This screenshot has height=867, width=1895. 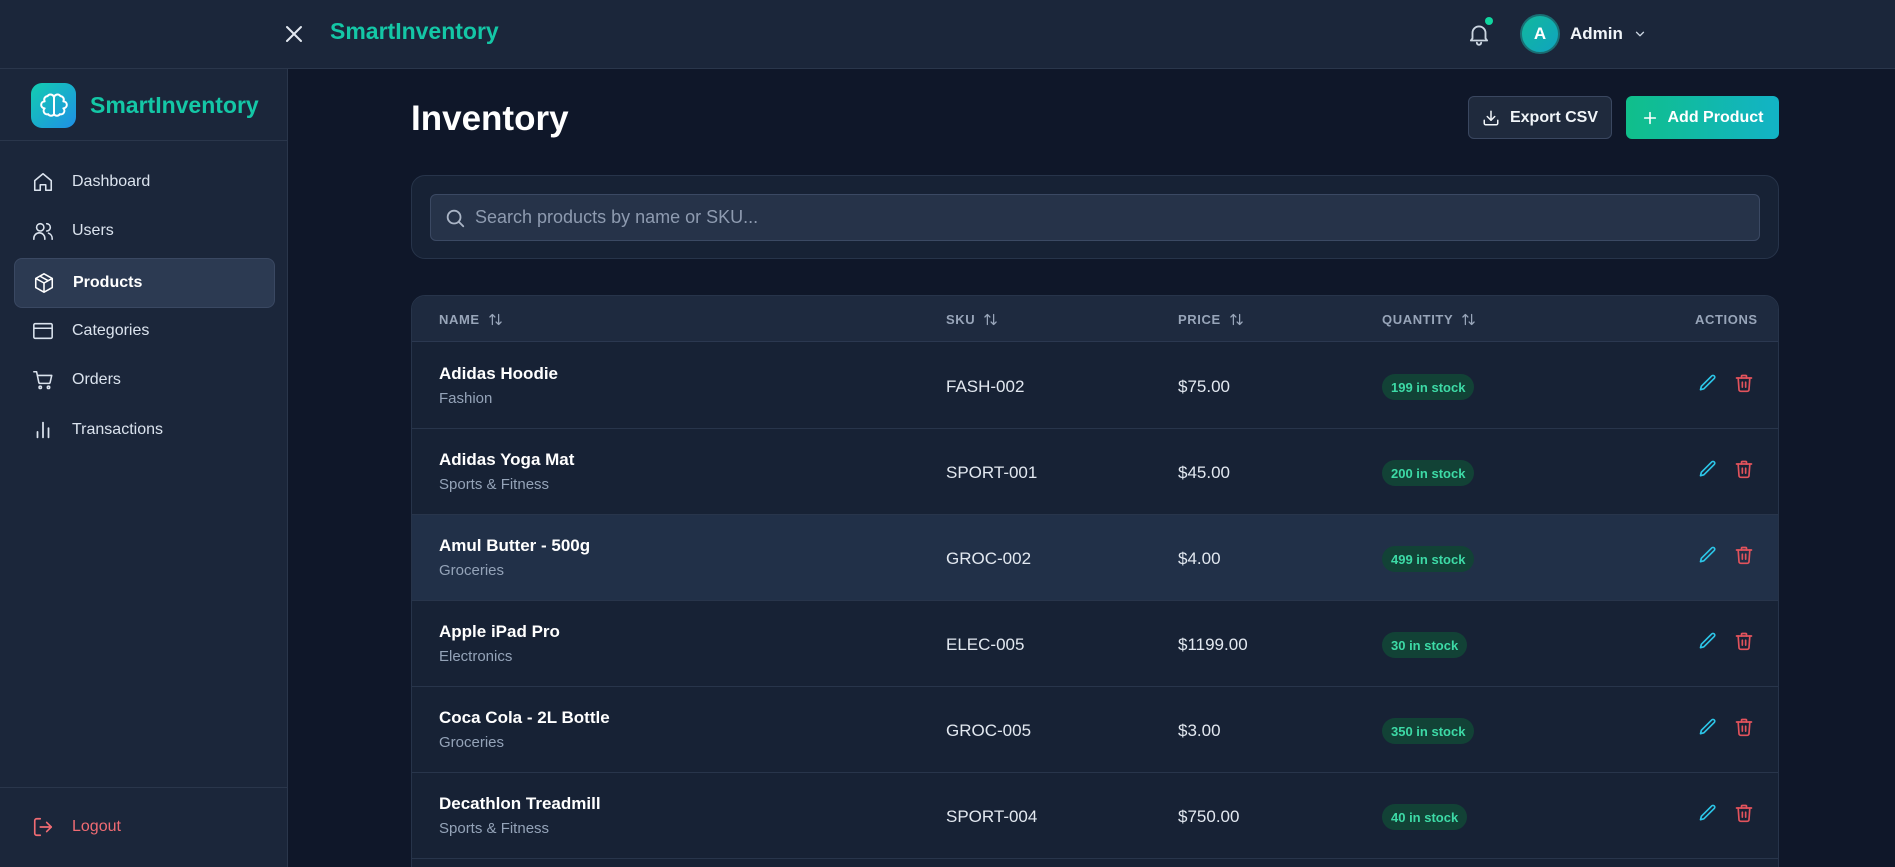 I want to click on sidebar-item-products: Products, so click(x=144, y=283).